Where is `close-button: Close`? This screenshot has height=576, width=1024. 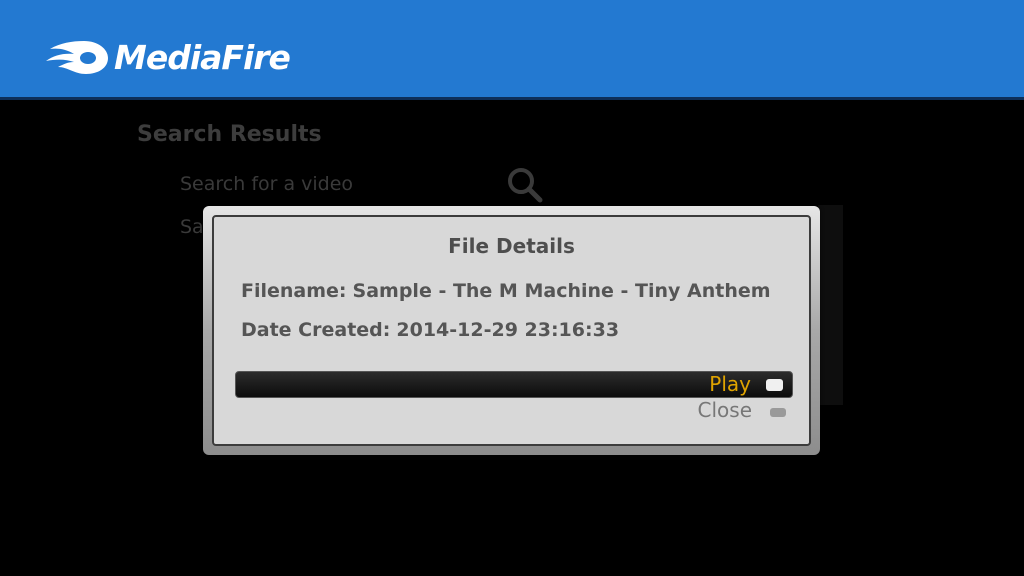
close-button: Close is located at coordinates (514, 411).